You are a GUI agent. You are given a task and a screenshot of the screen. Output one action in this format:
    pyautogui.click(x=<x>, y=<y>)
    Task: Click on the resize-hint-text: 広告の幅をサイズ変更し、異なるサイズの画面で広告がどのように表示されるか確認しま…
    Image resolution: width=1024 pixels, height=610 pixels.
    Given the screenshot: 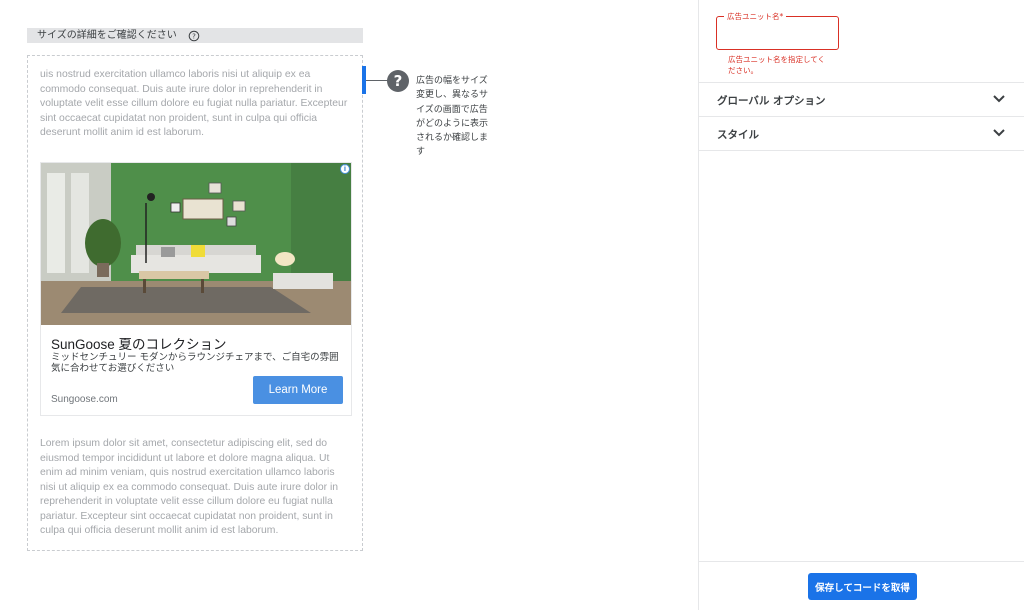 What is the action you would take?
    pyautogui.click(x=452, y=117)
    